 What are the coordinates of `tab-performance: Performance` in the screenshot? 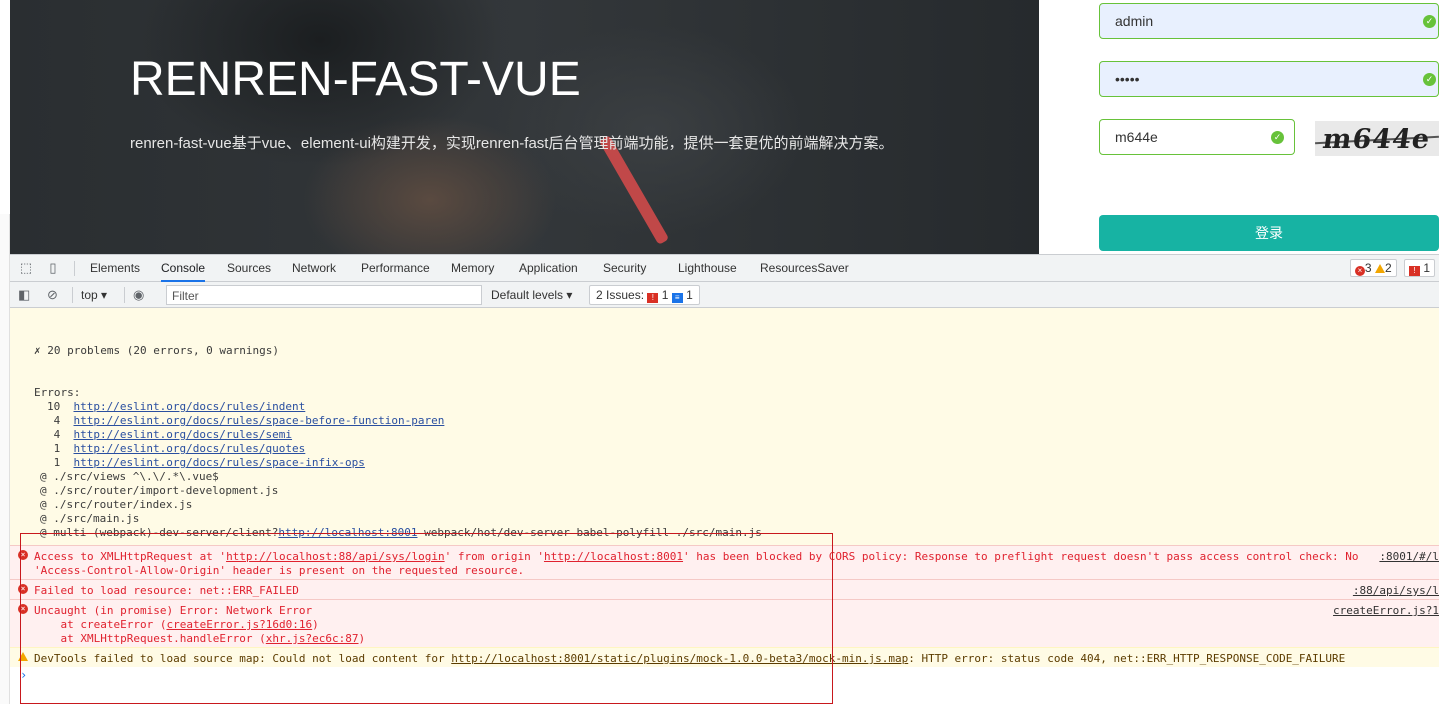 It's located at (395, 268).